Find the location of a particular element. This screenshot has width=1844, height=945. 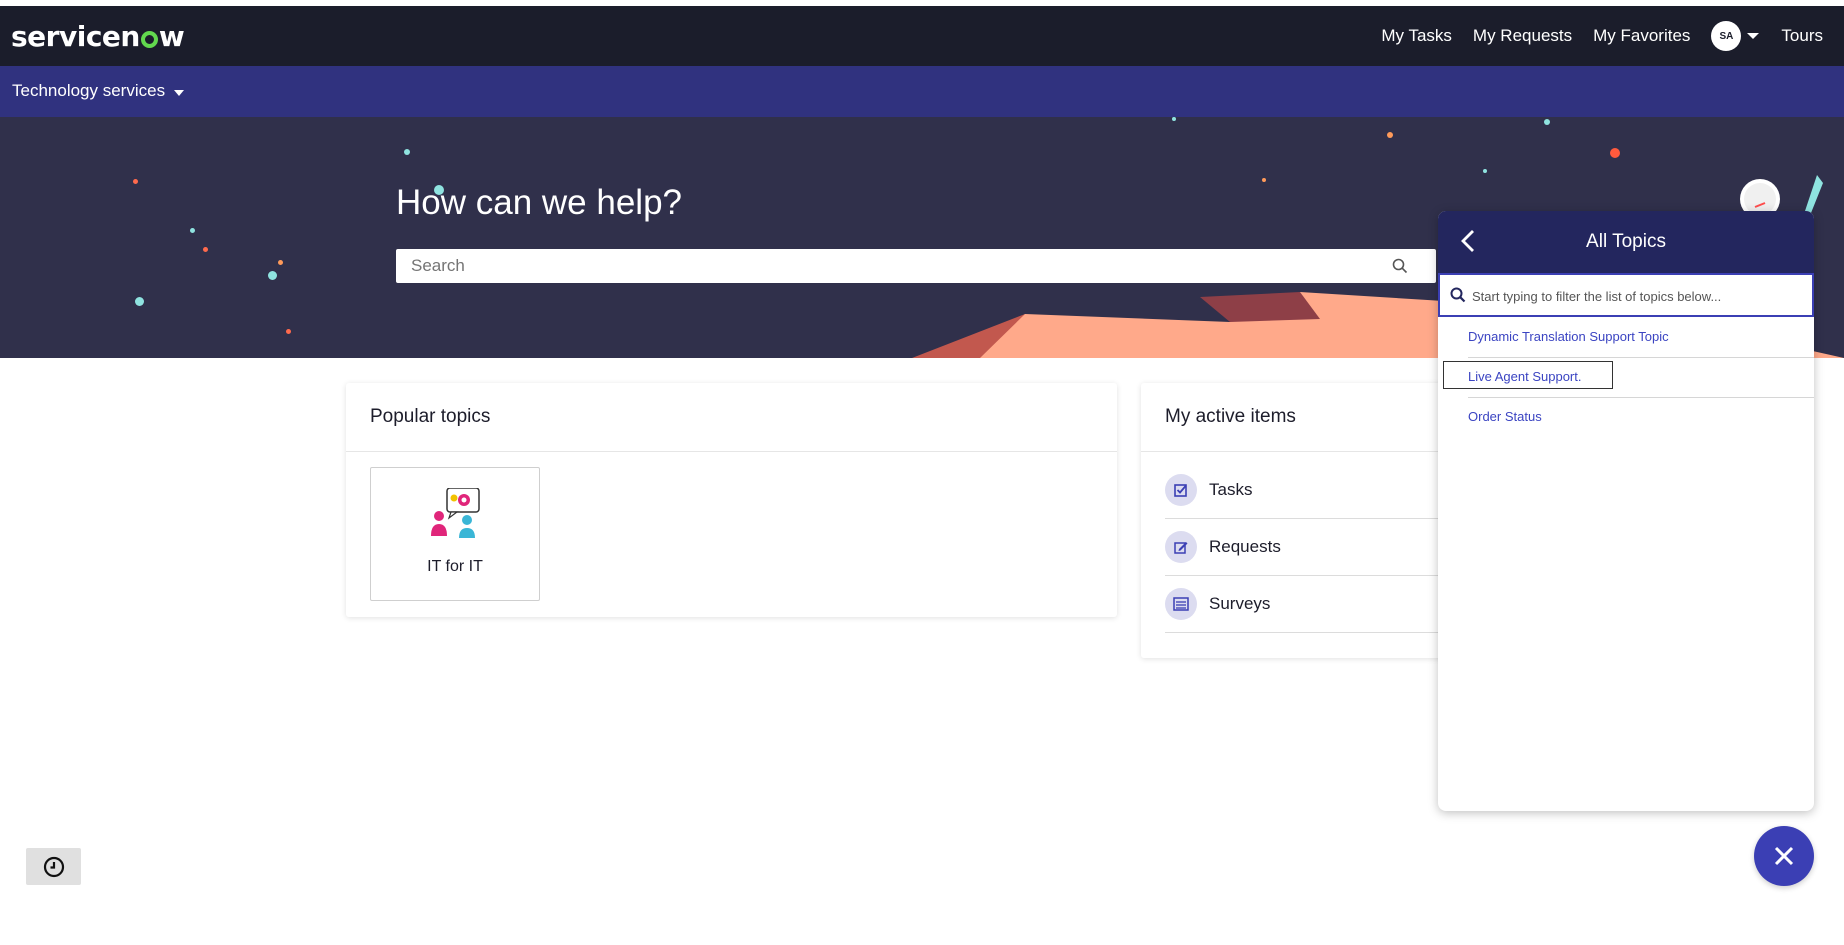

technology-services-menu: Technology services is located at coordinates (98, 91).